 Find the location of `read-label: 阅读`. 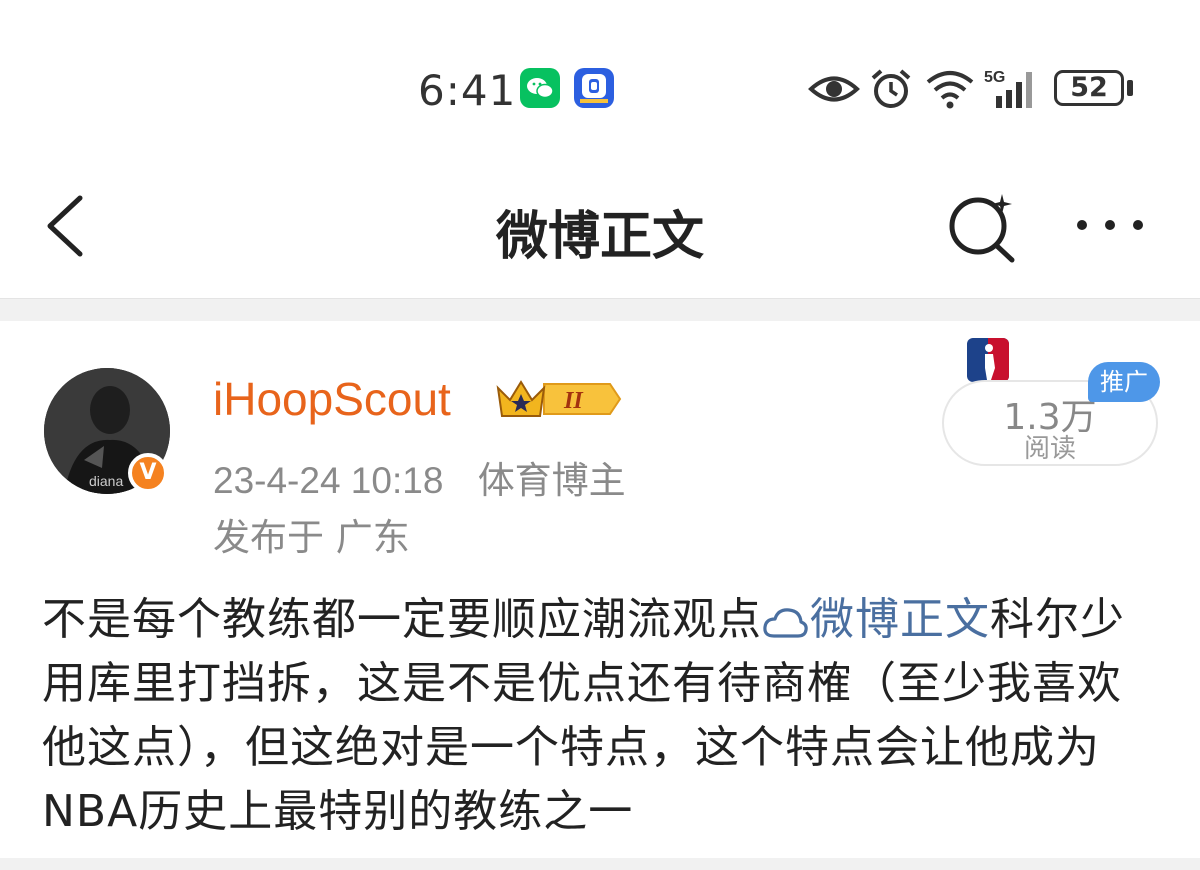

read-label: 阅读 is located at coordinates (1049, 449).